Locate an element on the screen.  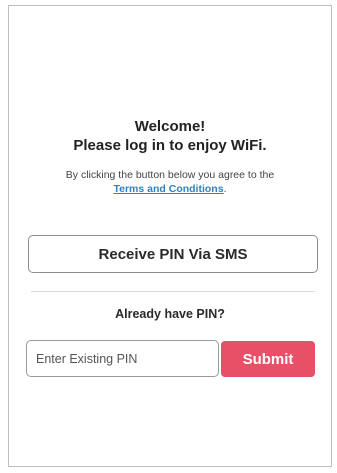
terms-link: Terms and Conditions is located at coordinates (169, 189).